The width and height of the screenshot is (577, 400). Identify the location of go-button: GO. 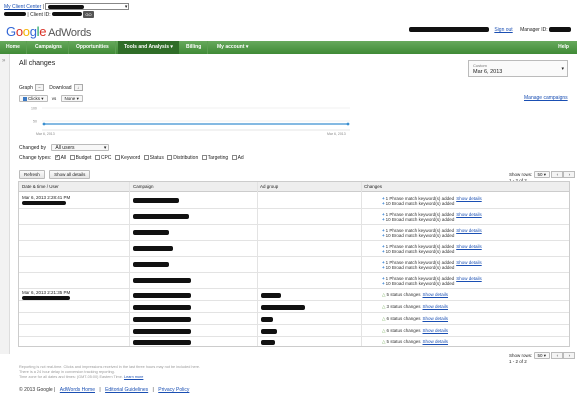
(88, 14).